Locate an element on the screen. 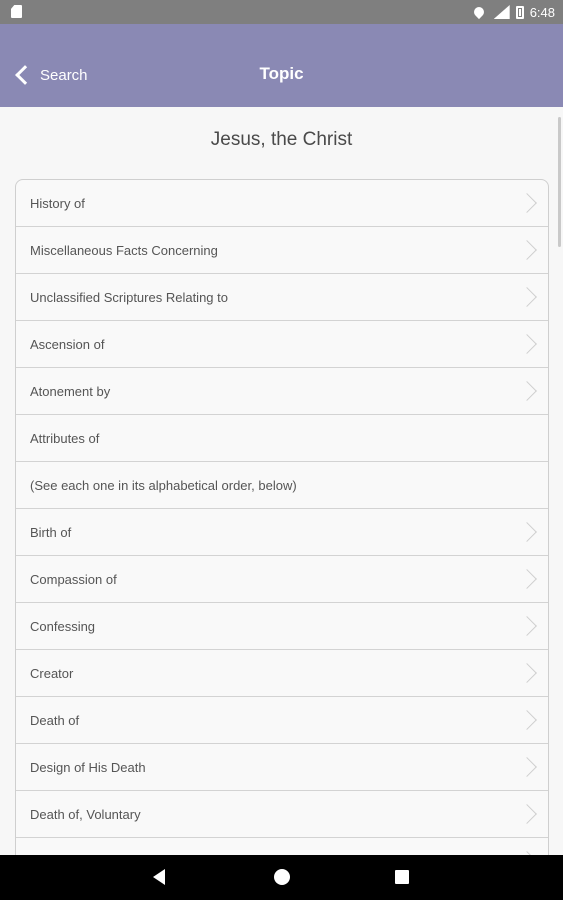  topic-row-label: Death of is located at coordinates (55, 720).